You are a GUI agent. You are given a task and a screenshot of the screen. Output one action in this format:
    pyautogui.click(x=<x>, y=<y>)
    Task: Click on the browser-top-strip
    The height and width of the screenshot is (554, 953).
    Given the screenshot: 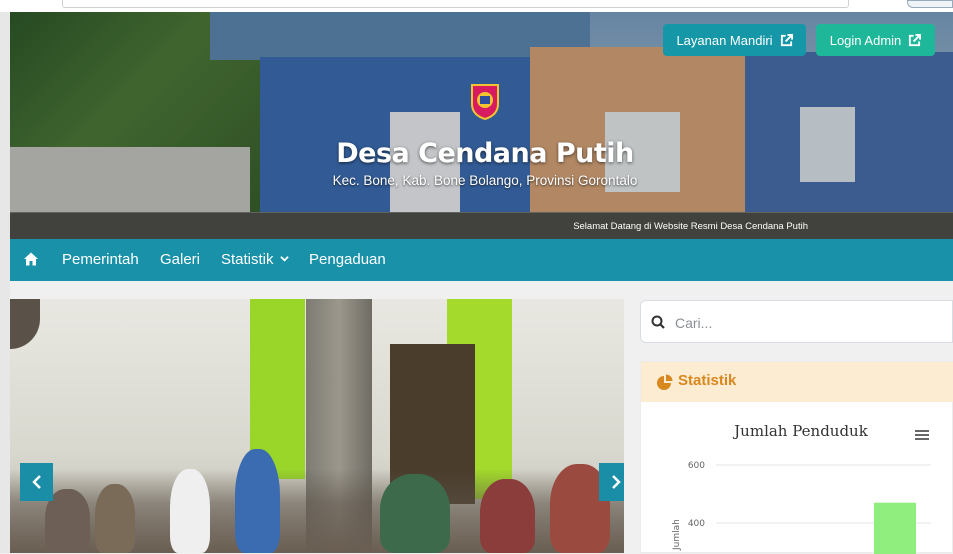 What is the action you would take?
    pyautogui.click(x=476, y=6)
    